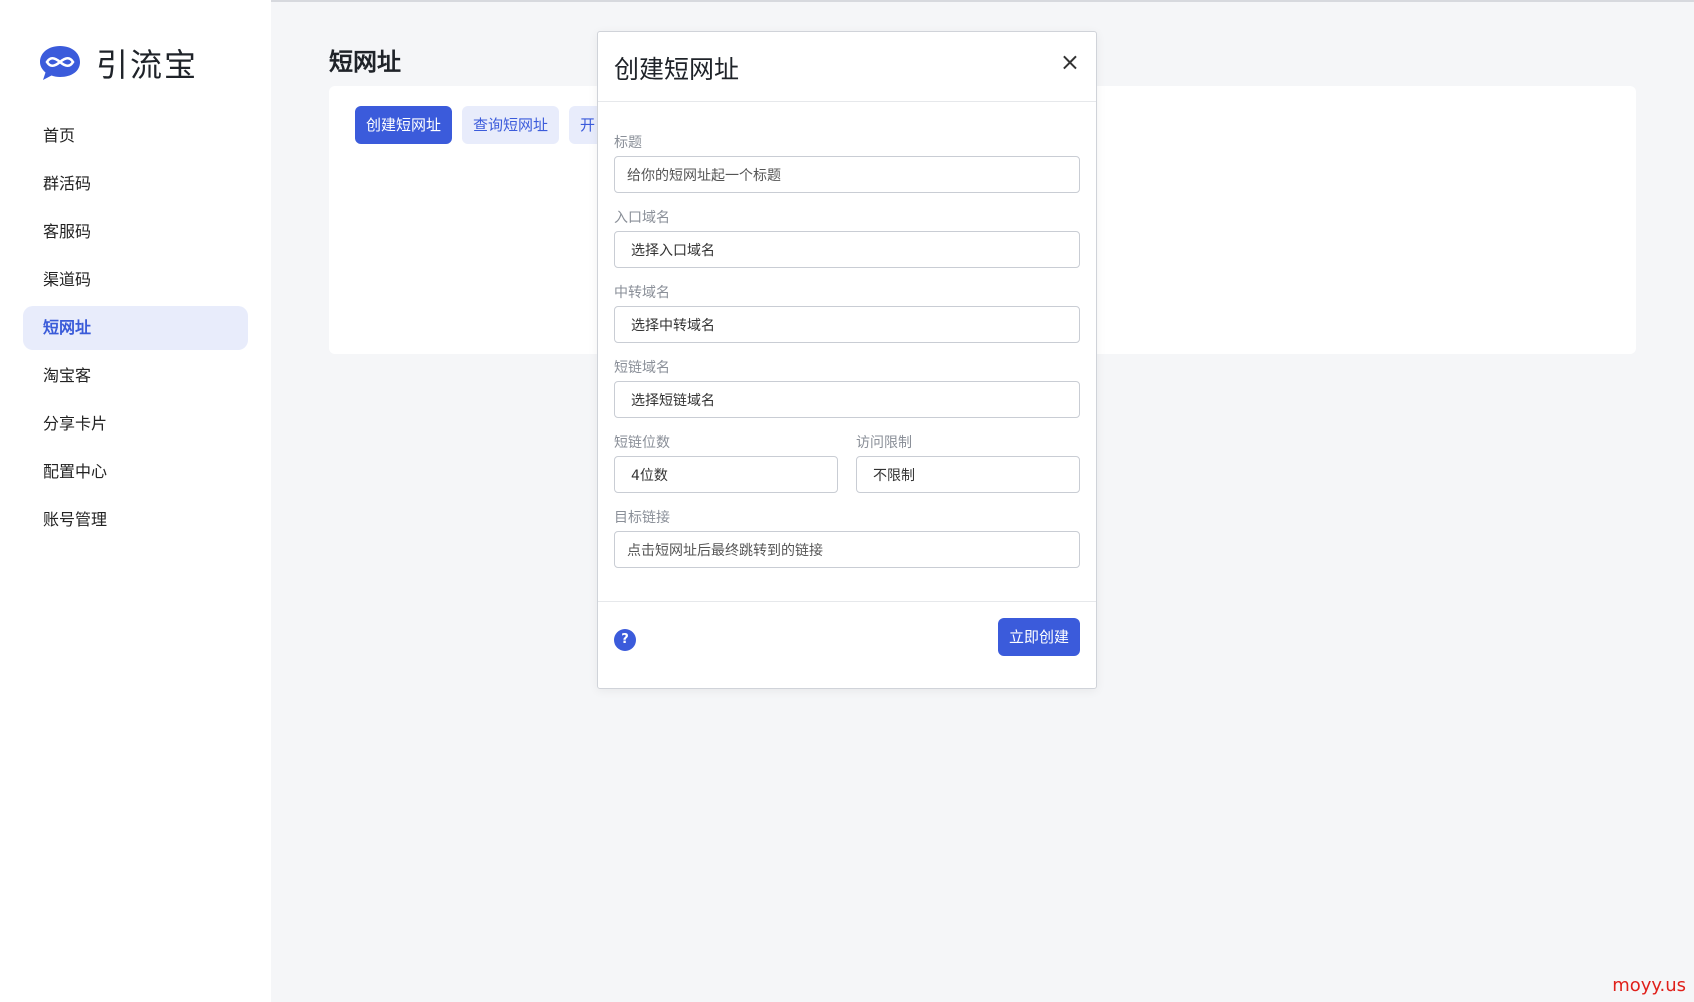 The height and width of the screenshot is (1002, 1694). Describe the element at coordinates (673, 400) in the screenshot. I see `short-domain-value: 选择短链域名` at that location.